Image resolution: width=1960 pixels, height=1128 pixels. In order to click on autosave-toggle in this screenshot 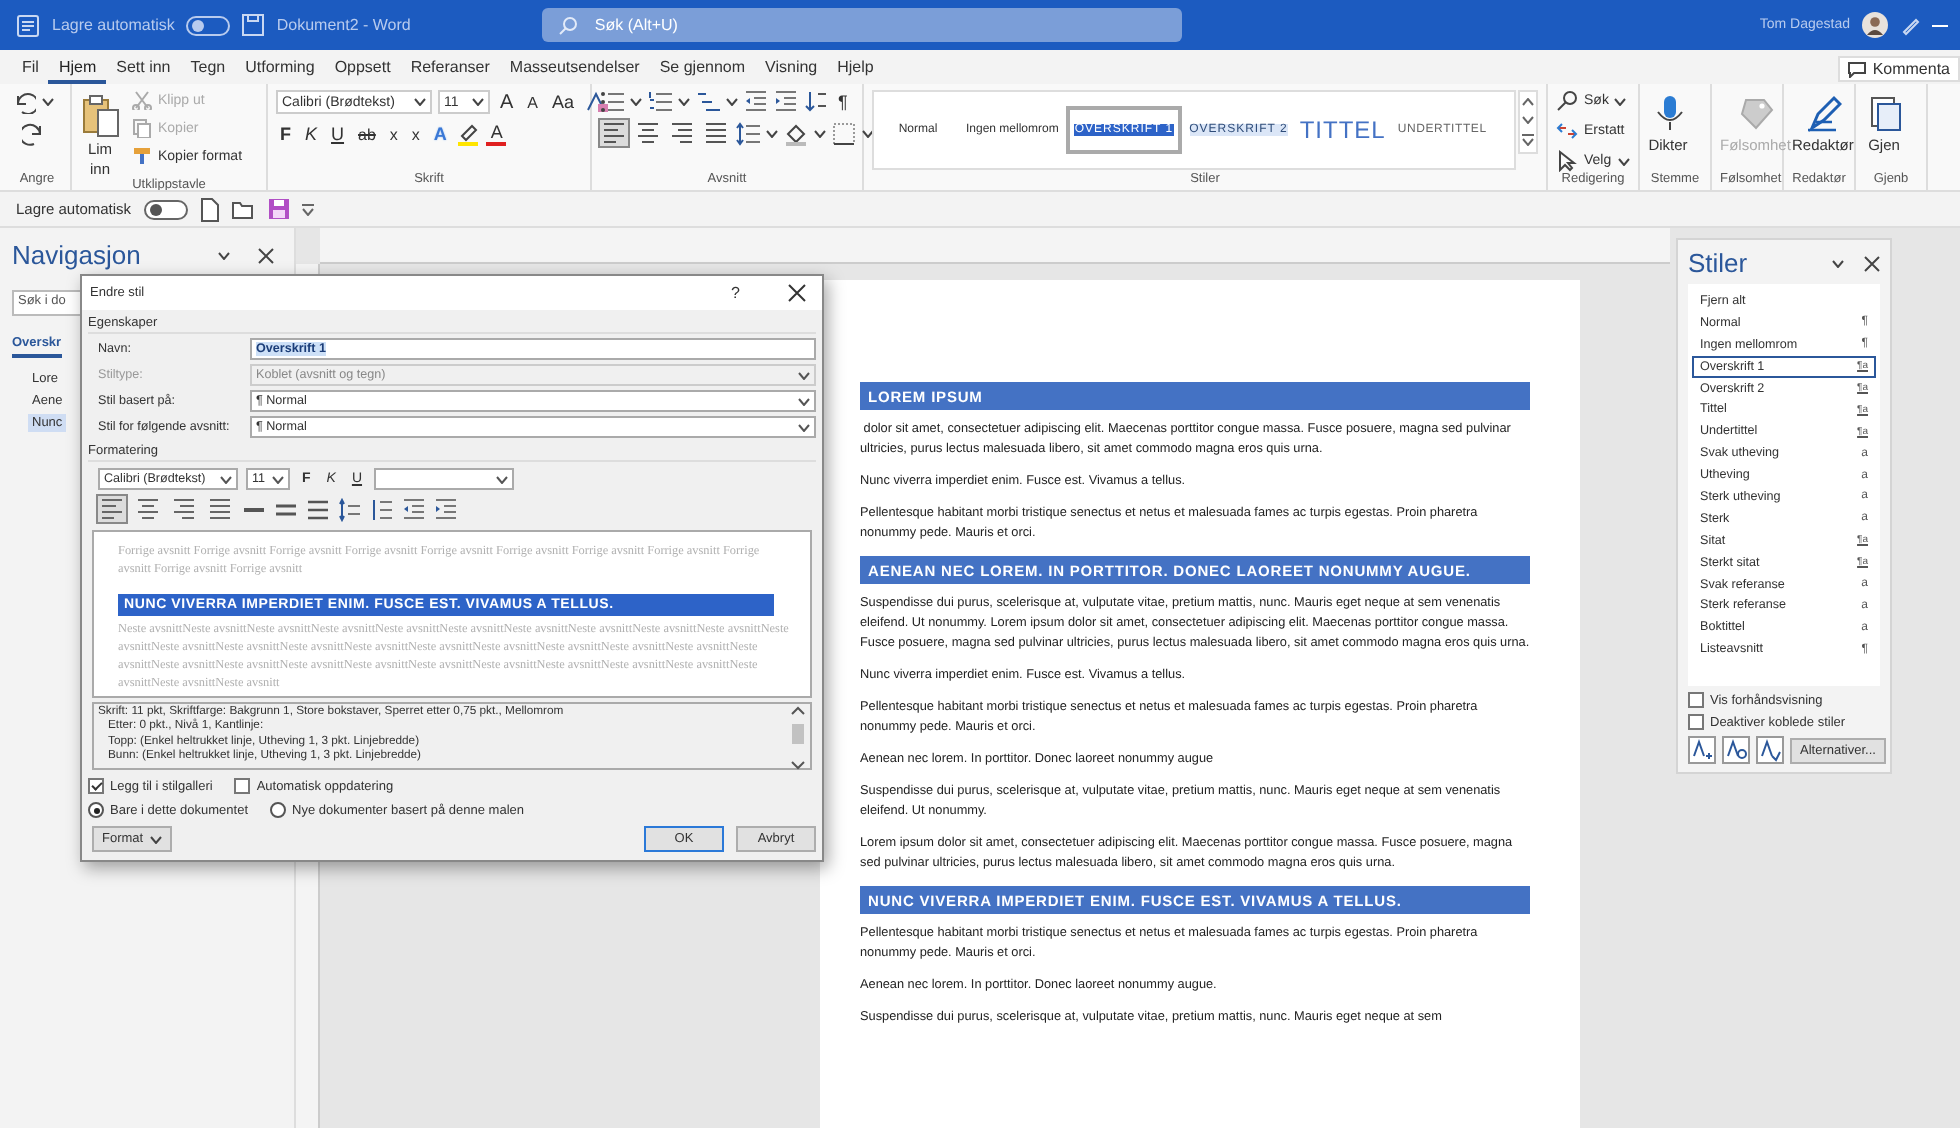, I will do `click(165, 209)`.